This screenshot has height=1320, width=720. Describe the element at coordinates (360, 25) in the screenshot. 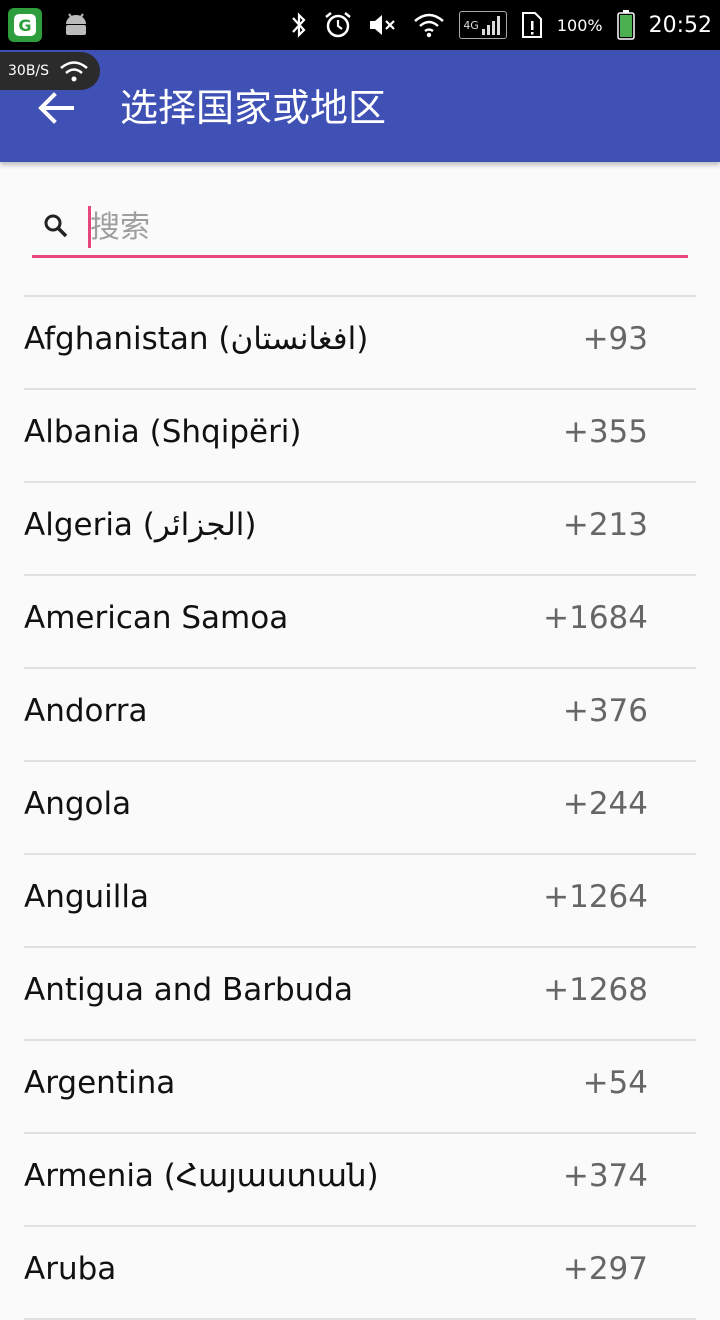

I see `status-bar: G 4G 100% 20:52` at that location.